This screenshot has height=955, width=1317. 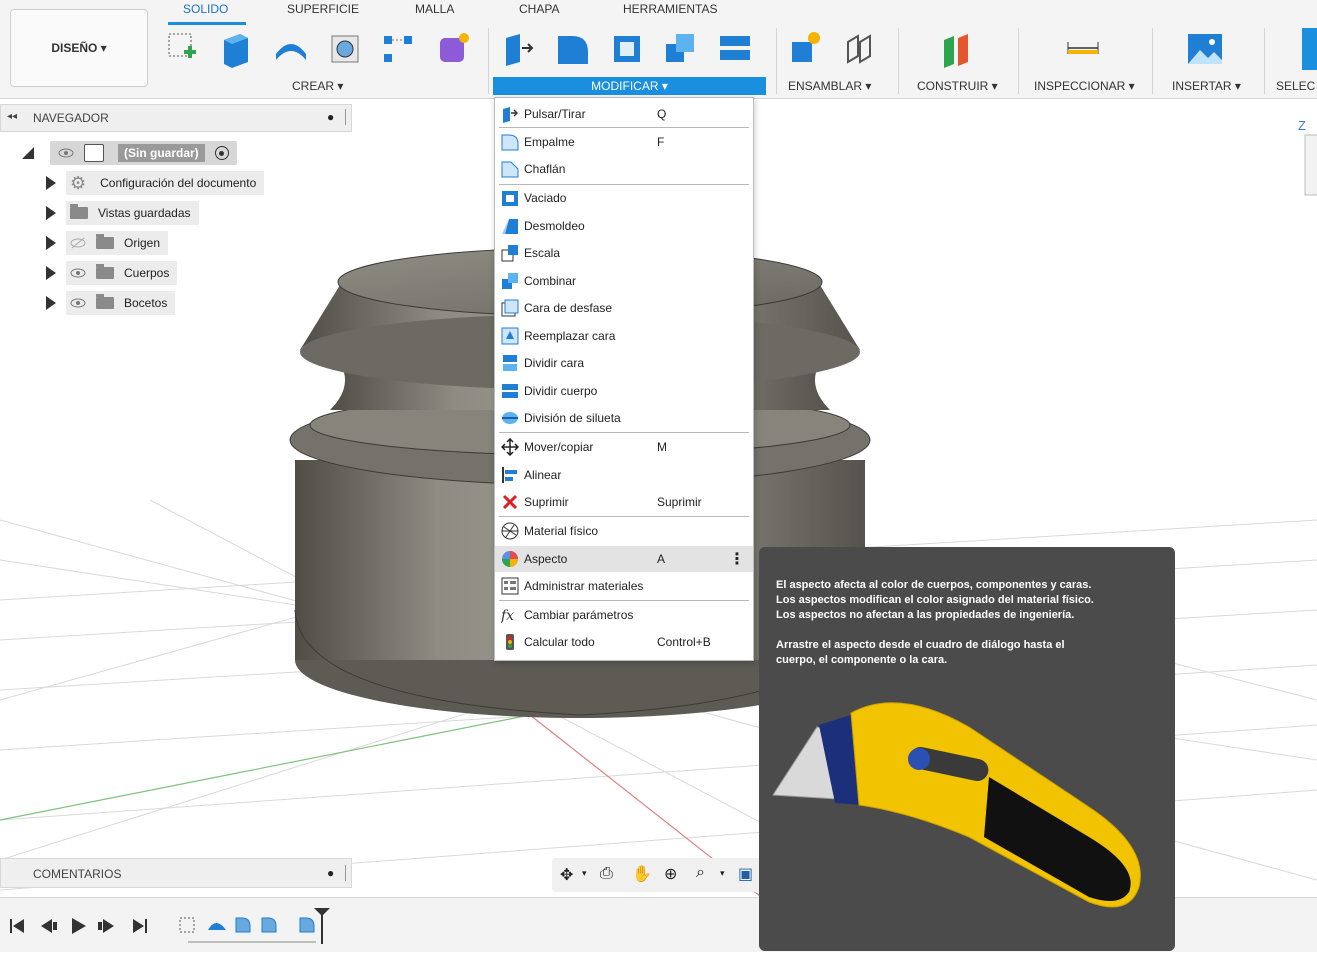 I want to click on navigator-item-origen: Origen, so click(x=107, y=243).